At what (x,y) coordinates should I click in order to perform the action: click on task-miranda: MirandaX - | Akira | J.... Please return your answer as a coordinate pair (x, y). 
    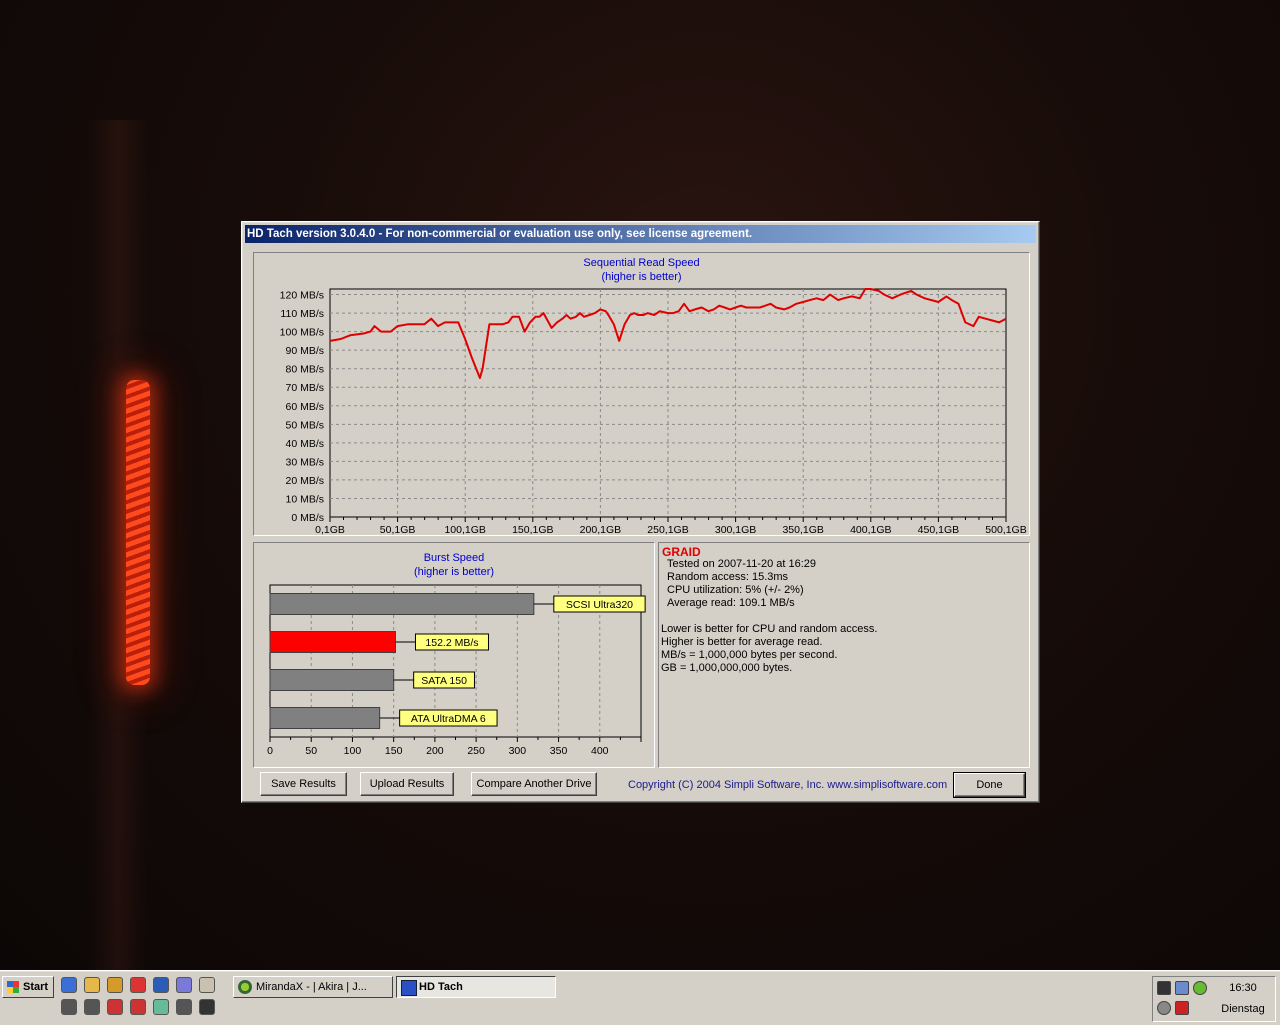
    Looking at the image, I should click on (313, 987).